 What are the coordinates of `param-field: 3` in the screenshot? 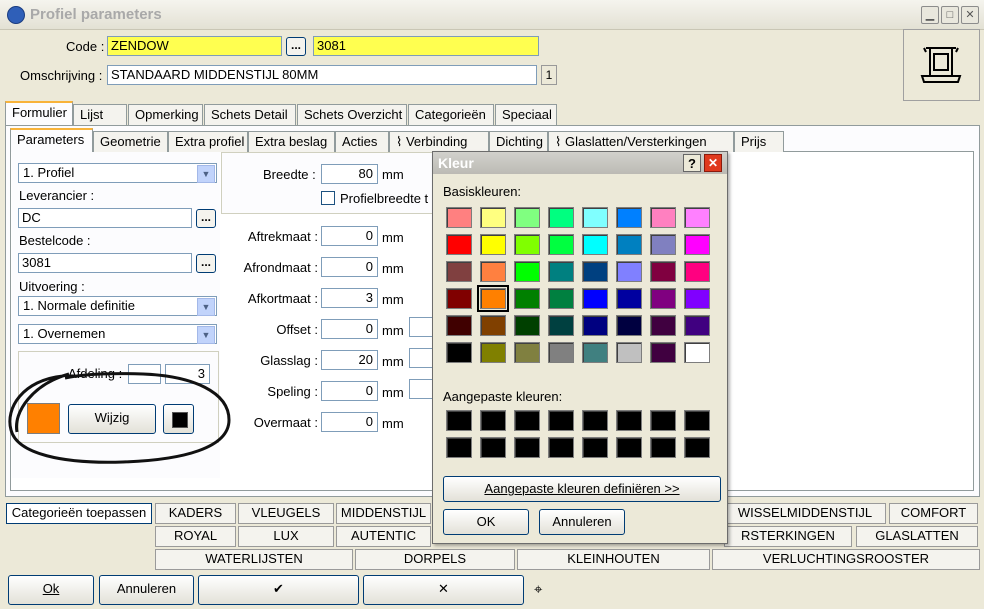 It's located at (349, 298).